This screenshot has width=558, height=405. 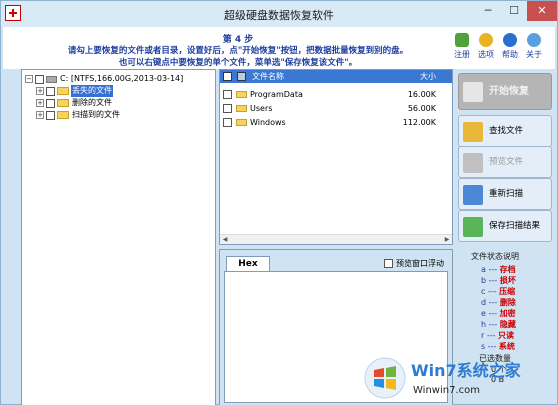 I want to click on tree-item-lost: + 丢失的文件, so click(x=74, y=91).